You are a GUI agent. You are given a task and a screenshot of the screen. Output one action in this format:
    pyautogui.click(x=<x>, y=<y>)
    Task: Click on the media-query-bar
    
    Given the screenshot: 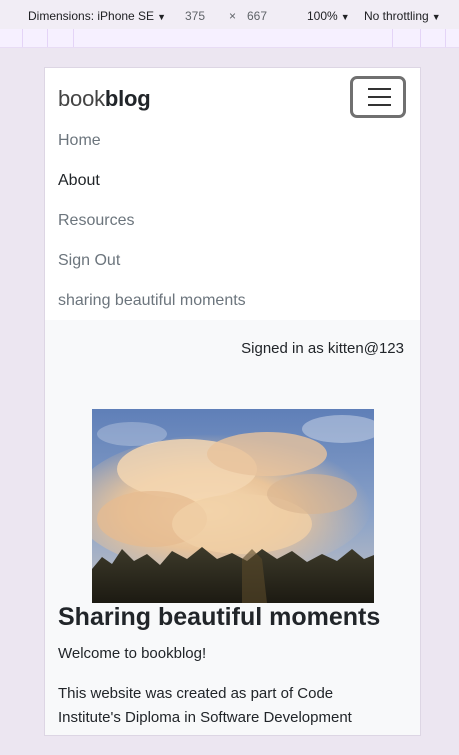 What is the action you would take?
    pyautogui.click(x=229, y=38)
    